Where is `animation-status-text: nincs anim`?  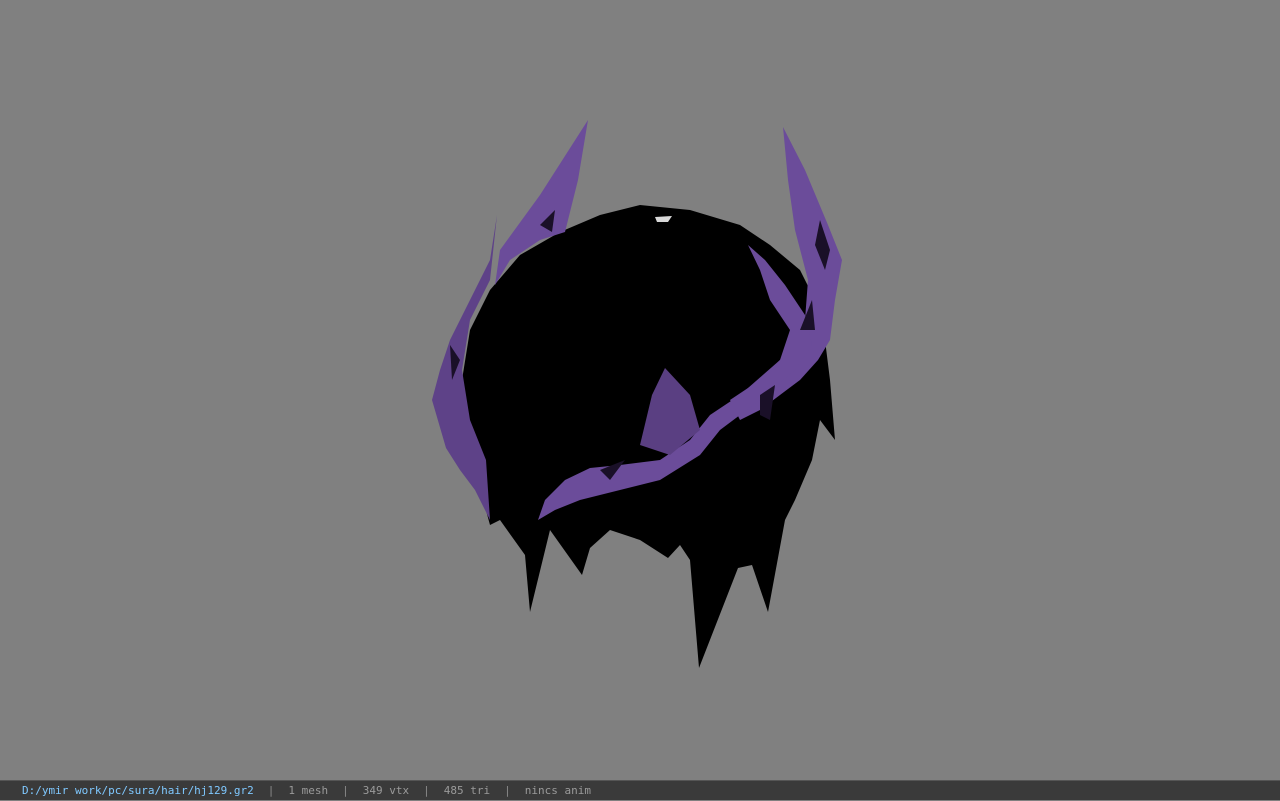
animation-status-text: nincs anim is located at coordinates (557, 790).